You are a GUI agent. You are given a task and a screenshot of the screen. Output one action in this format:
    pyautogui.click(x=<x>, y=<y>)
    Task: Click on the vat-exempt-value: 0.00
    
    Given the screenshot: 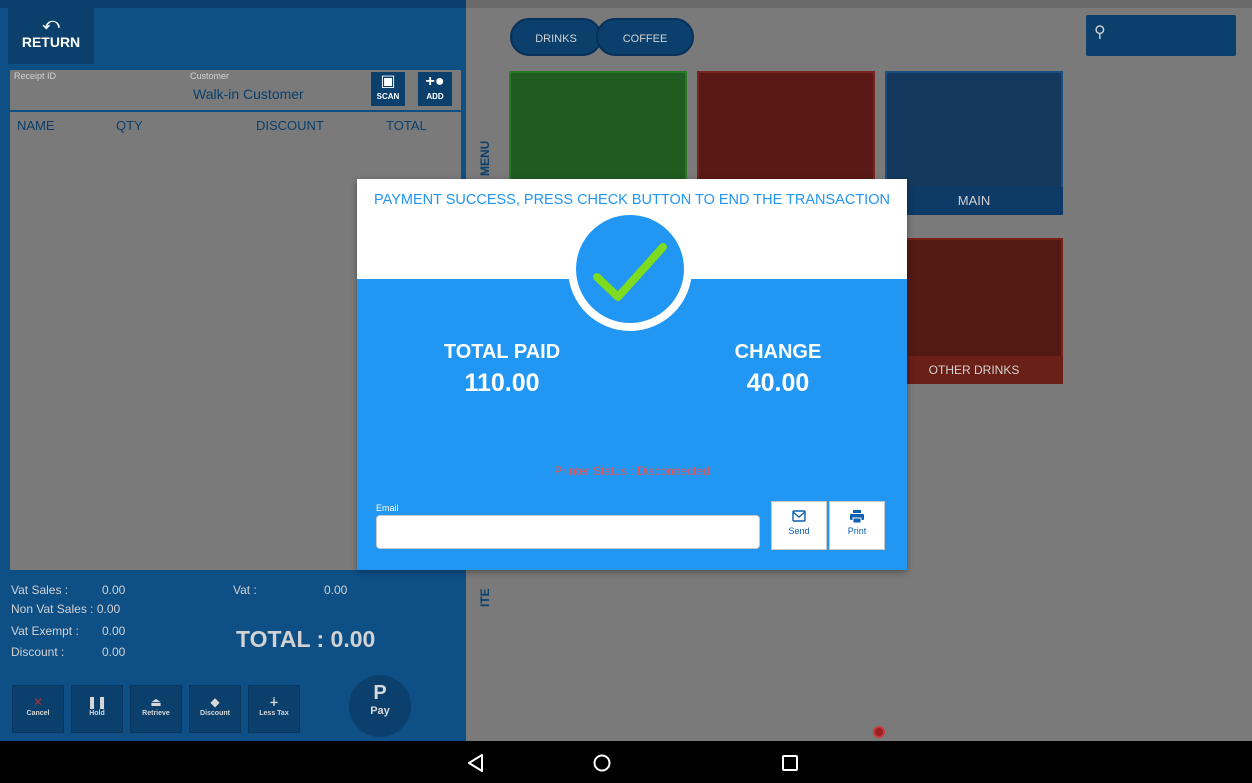 What is the action you would take?
    pyautogui.click(x=114, y=631)
    